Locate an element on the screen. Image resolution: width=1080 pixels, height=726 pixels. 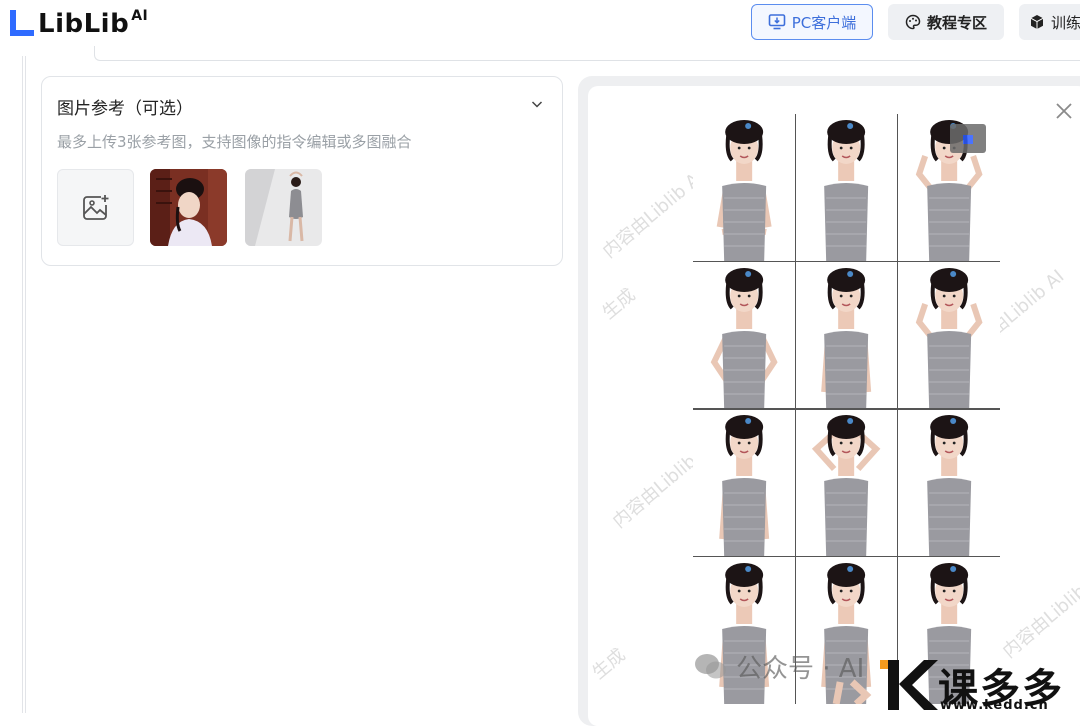
monitor-download-icon is located at coordinates (777, 22).